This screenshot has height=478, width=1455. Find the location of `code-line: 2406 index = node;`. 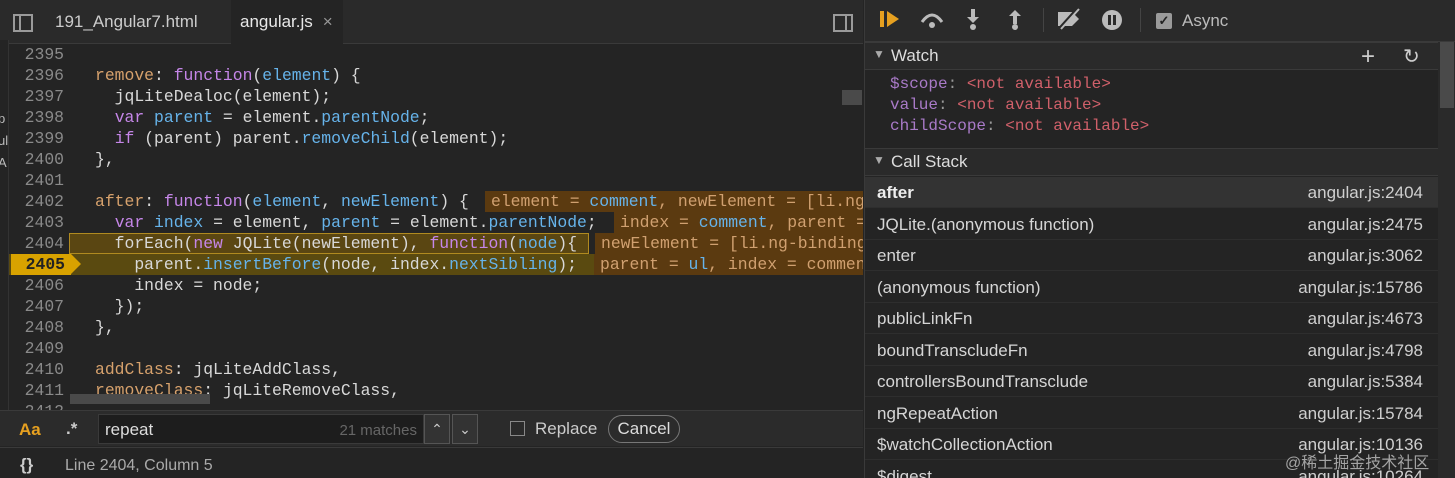

code-line: 2406 index = node; is located at coordinates (436, 285).